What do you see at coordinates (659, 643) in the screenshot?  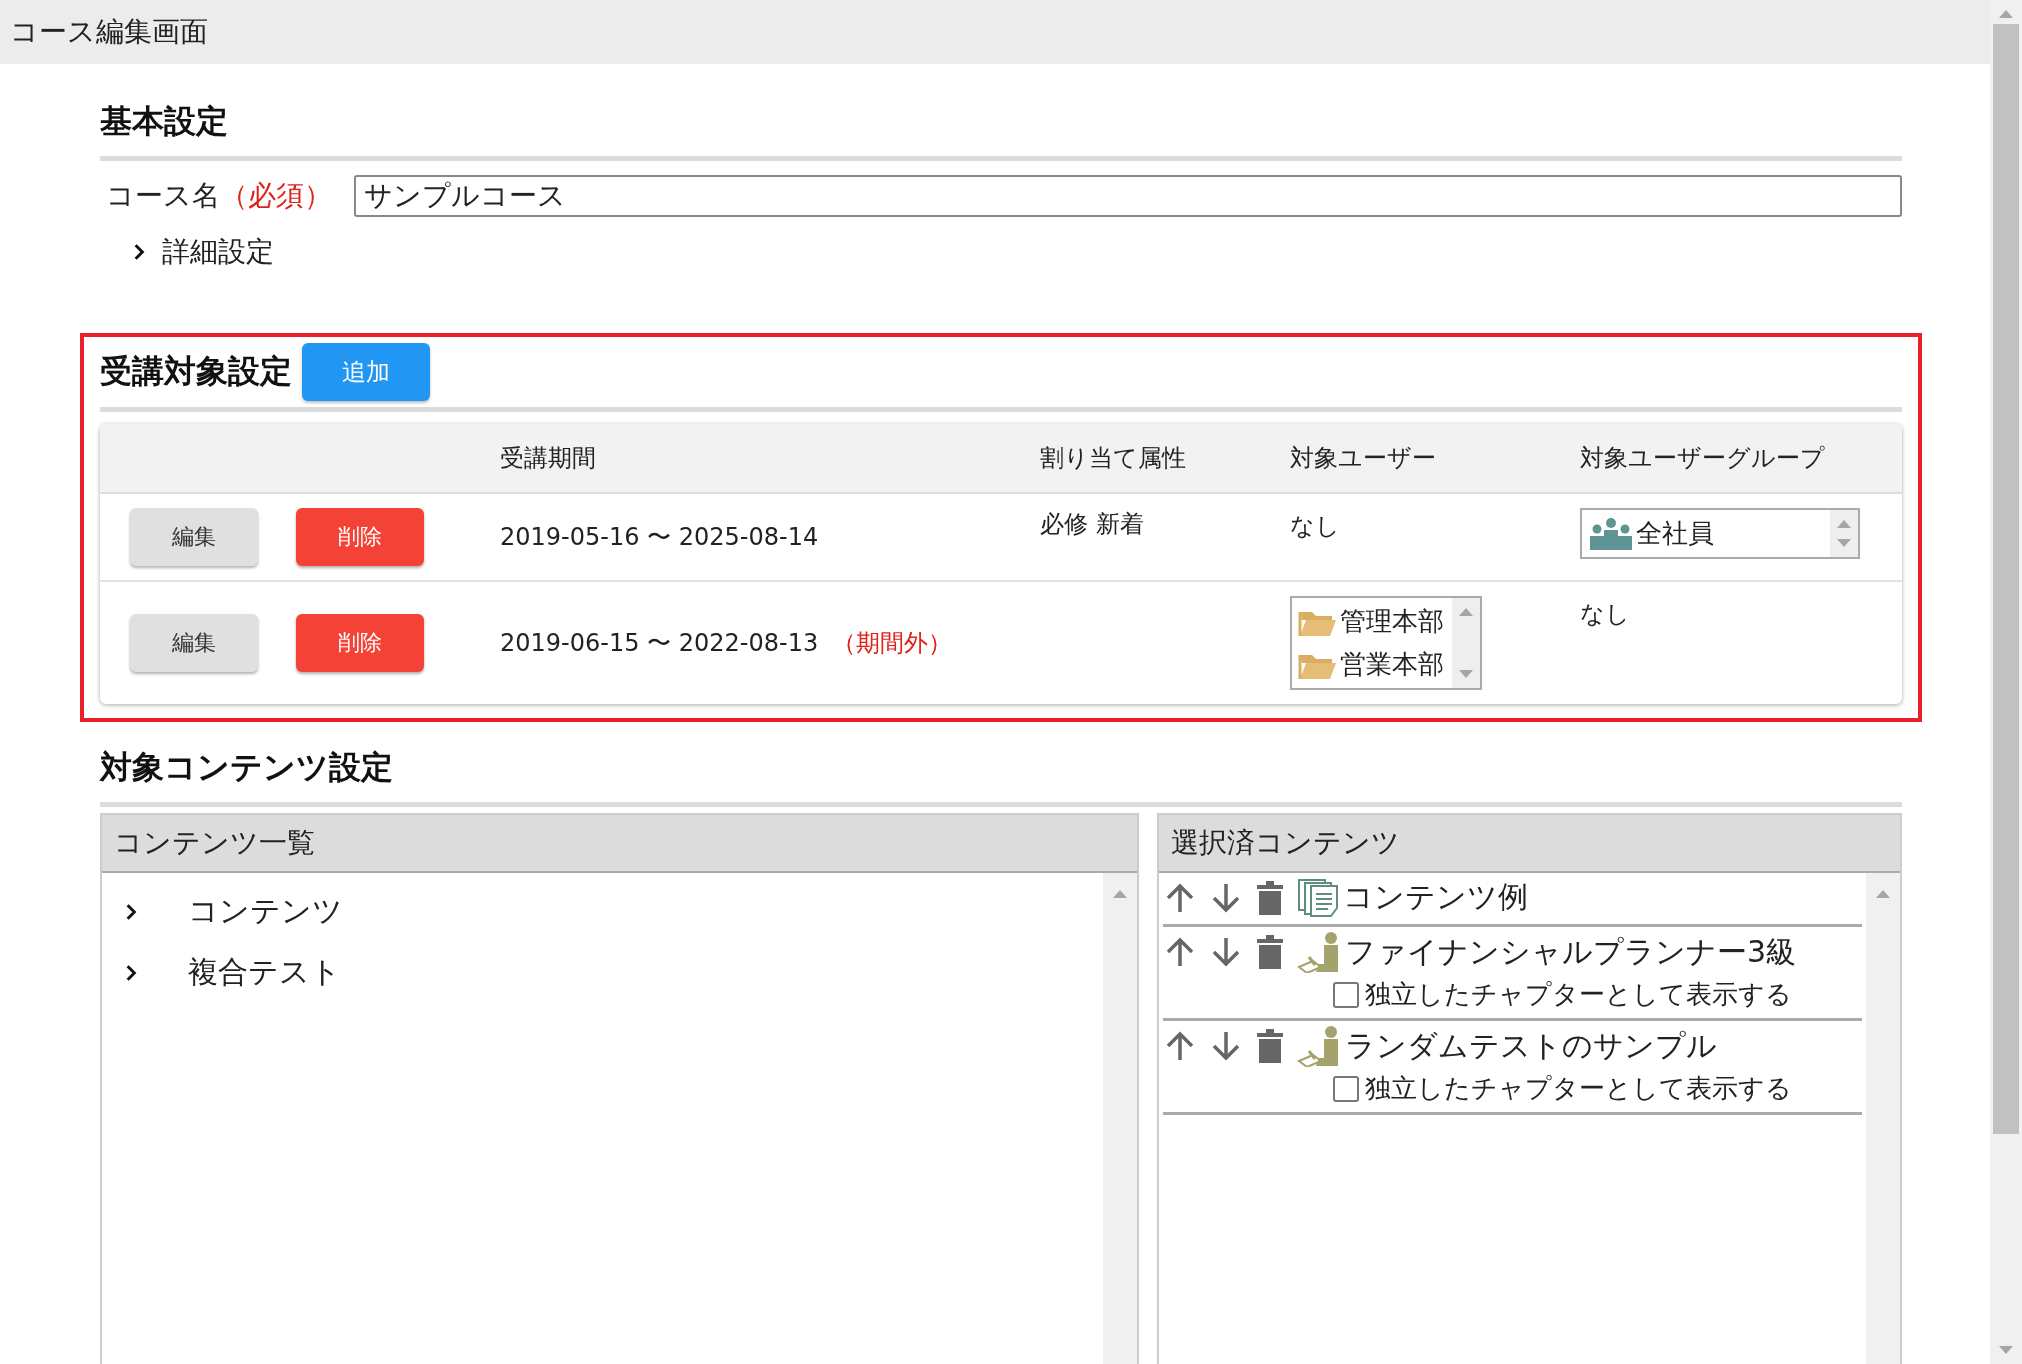 I see `period-text: 2019-06-15 〜 2022-08-13` at bounding box center [659, 643].